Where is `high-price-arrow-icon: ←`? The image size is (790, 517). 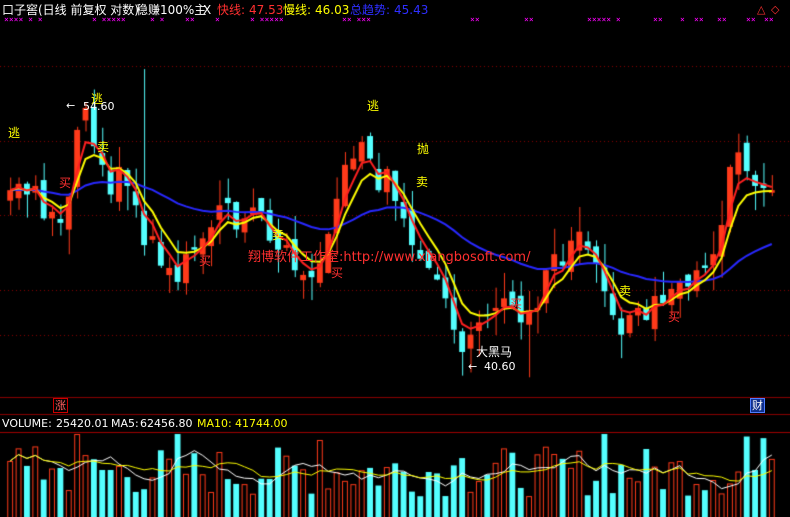
high-price-arrow-icon: ← is located at coordinates (71, 105).